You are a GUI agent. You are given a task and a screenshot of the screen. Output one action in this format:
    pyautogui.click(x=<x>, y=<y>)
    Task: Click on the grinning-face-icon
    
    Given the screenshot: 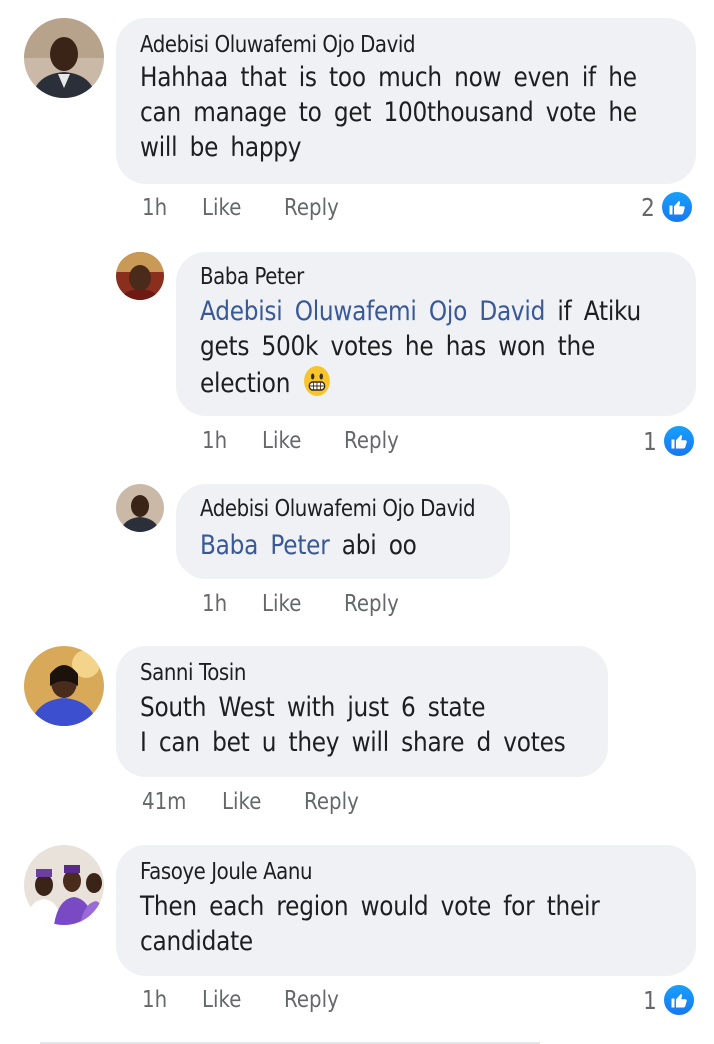 What is the action you would take?
    pyautogui.click(x=317, y=381)
    